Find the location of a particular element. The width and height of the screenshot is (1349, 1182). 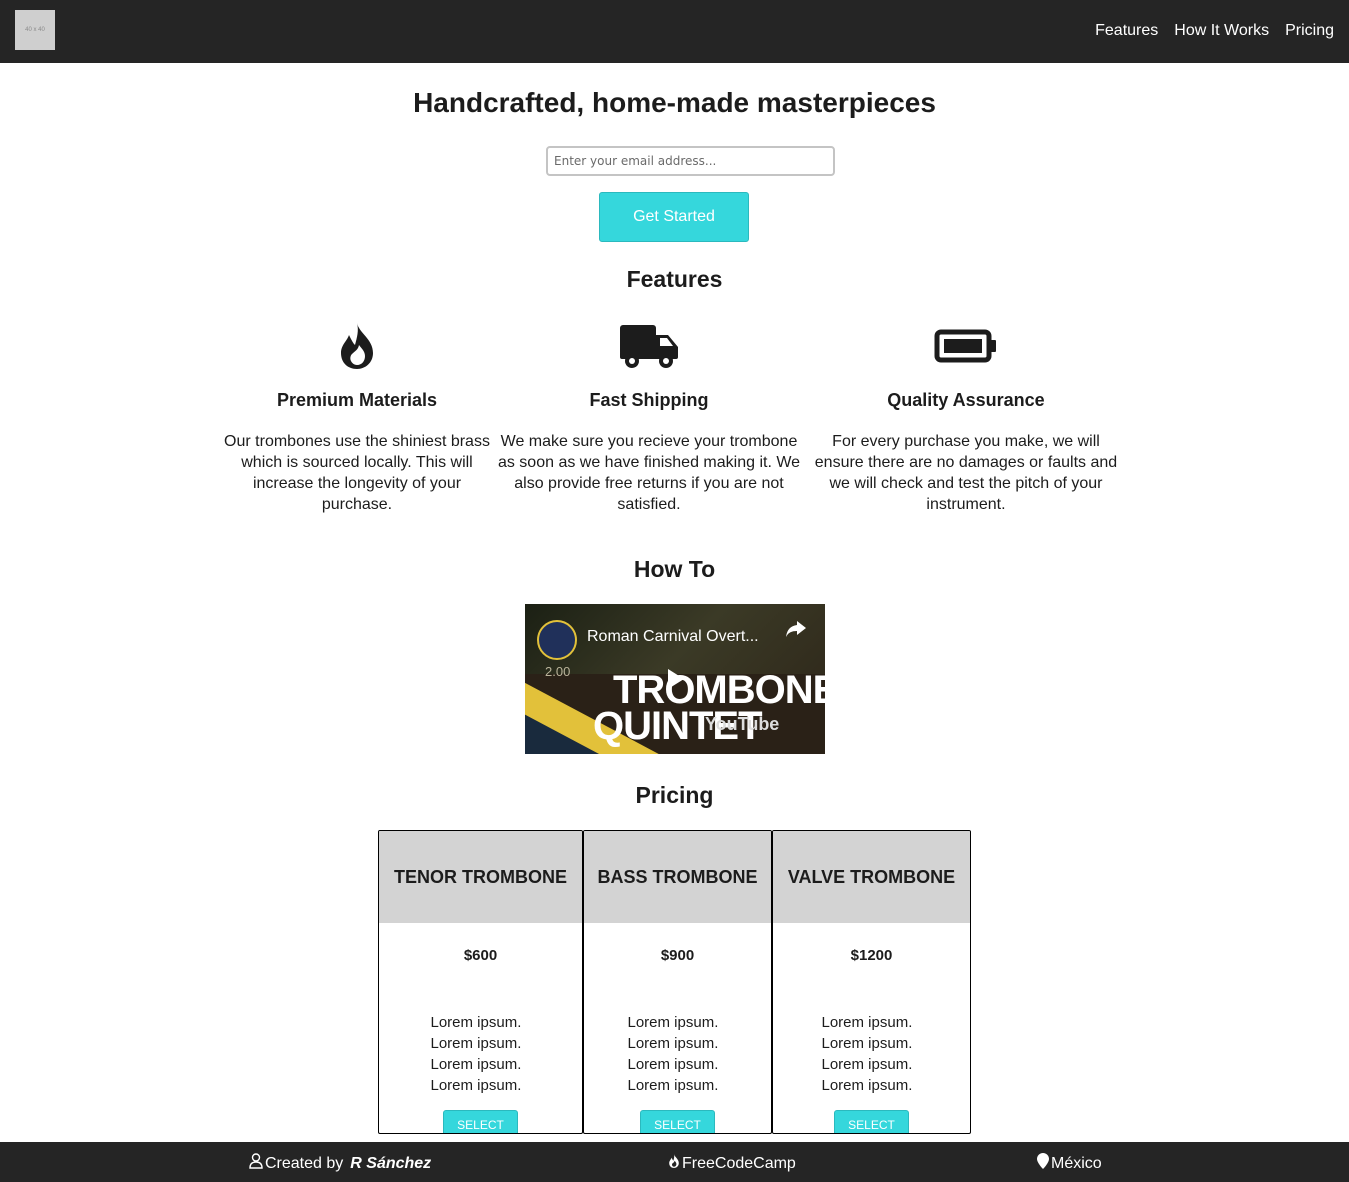

pricing-title: Pricing is located at coordinates (674, 795).